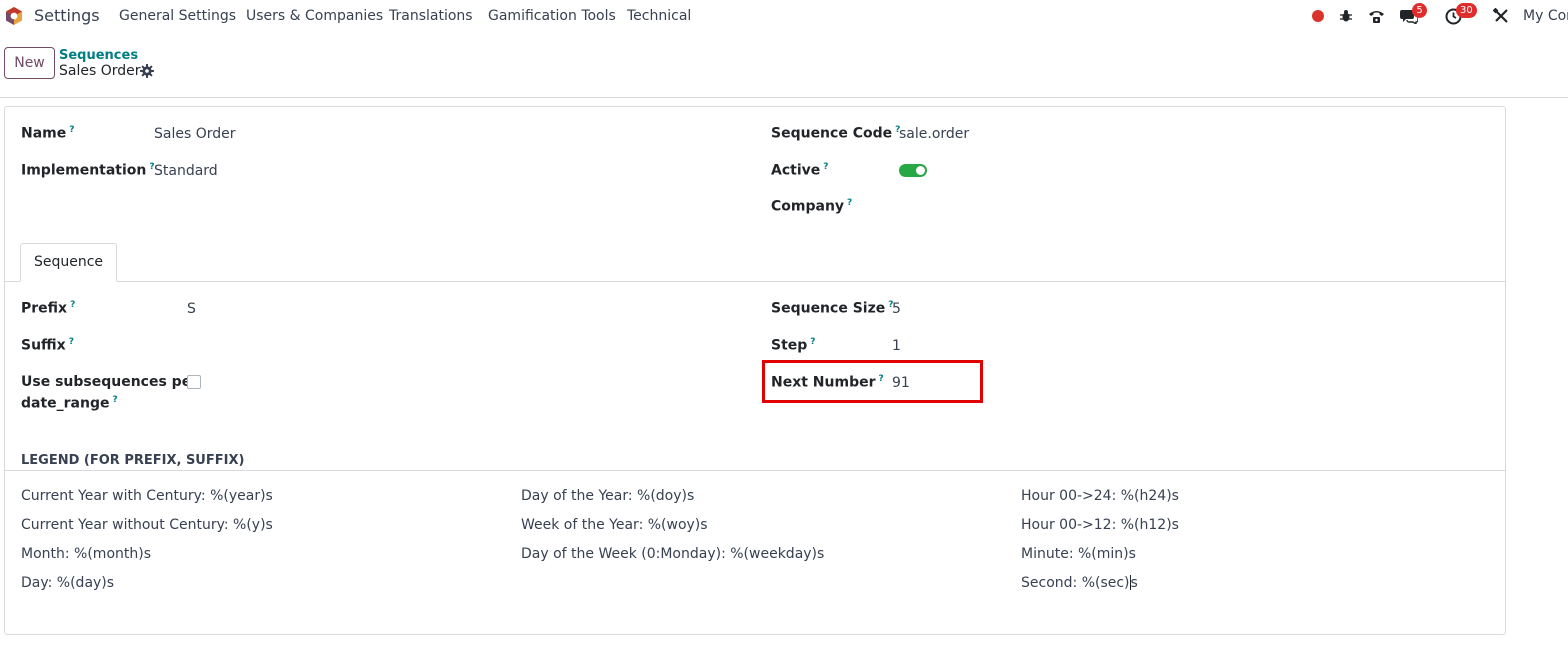  Describe the element at coordinates (71, 130) in the screenshot. I see `name-help: ?` at that location.